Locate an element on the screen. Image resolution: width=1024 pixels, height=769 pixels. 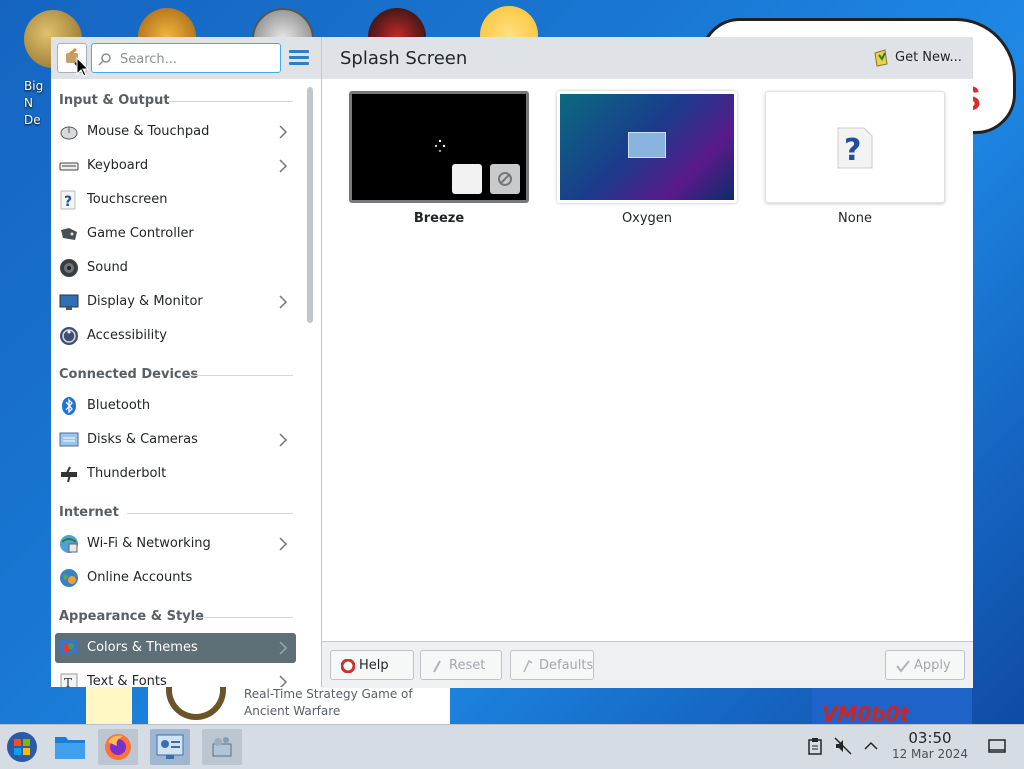
dialog-footer: Help Reset Defaults Apply is located at coordinates (647, 664).